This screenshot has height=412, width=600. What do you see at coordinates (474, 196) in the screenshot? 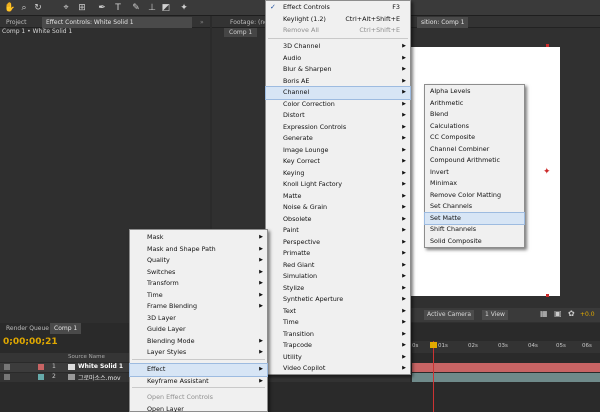
I see `menu-item-remove-color-matting: Remove Color Matting` at bounding box center [474, 196].